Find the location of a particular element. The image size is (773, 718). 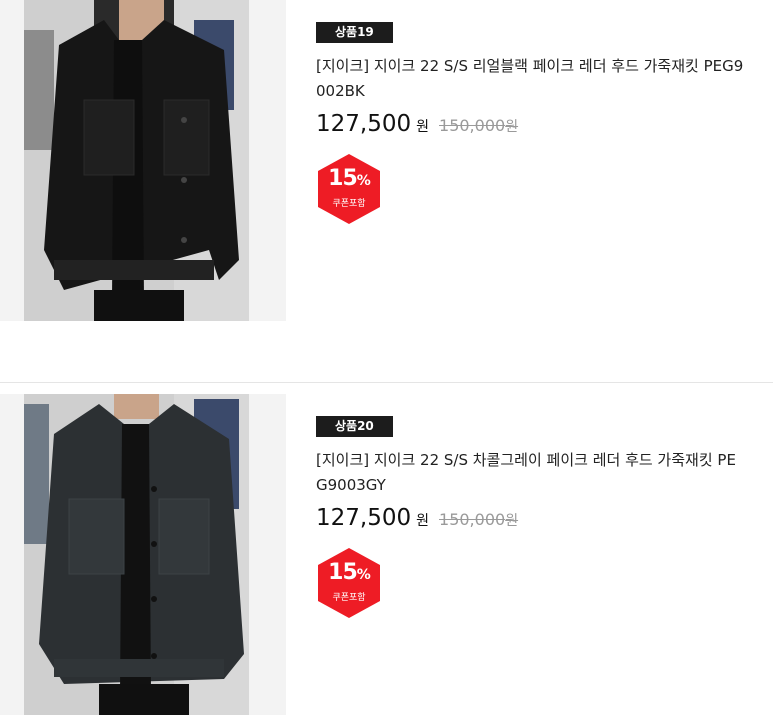

product-divider is located at coordinates (386, 382).